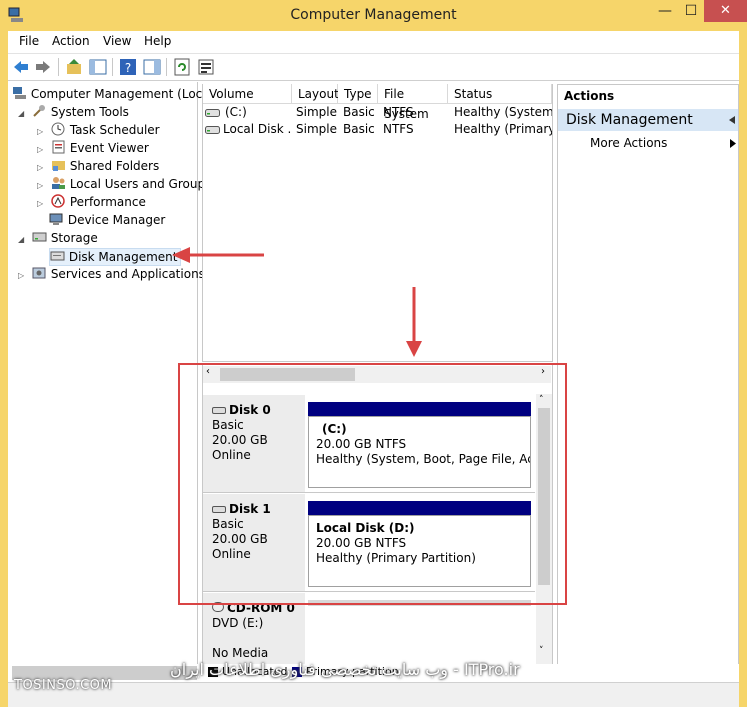 The height and width of the screenshot is (707, 747). Describe the element at coordinates (57, 256) in the screenshot. I see `disk-management-icon` at that location.